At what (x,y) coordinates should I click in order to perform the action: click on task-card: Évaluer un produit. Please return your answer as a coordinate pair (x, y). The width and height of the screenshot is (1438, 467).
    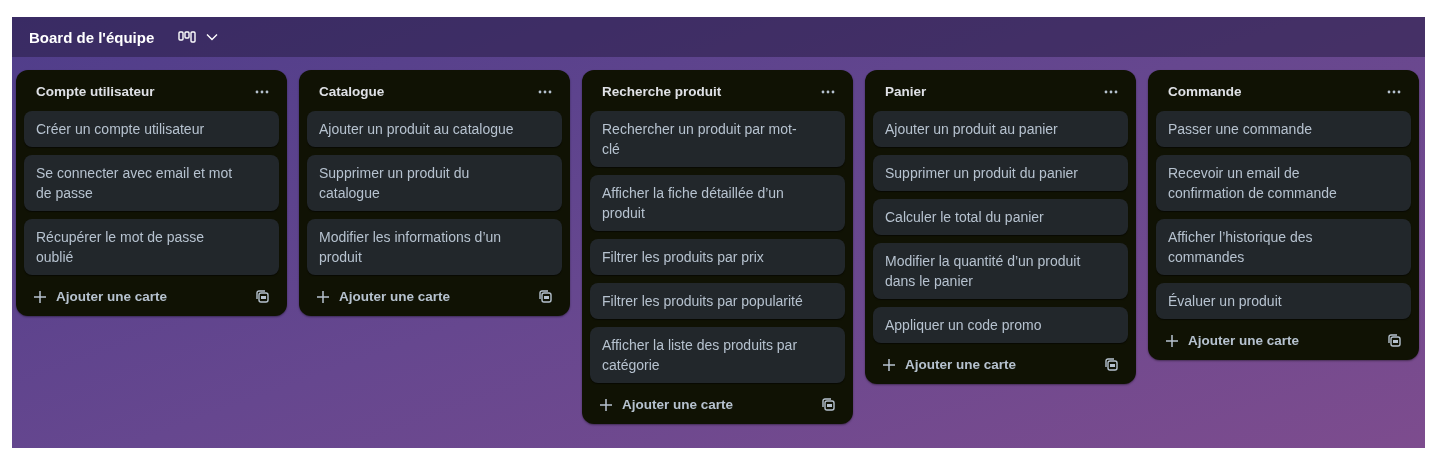
    Looking at the image, I should click on (1283, 301).